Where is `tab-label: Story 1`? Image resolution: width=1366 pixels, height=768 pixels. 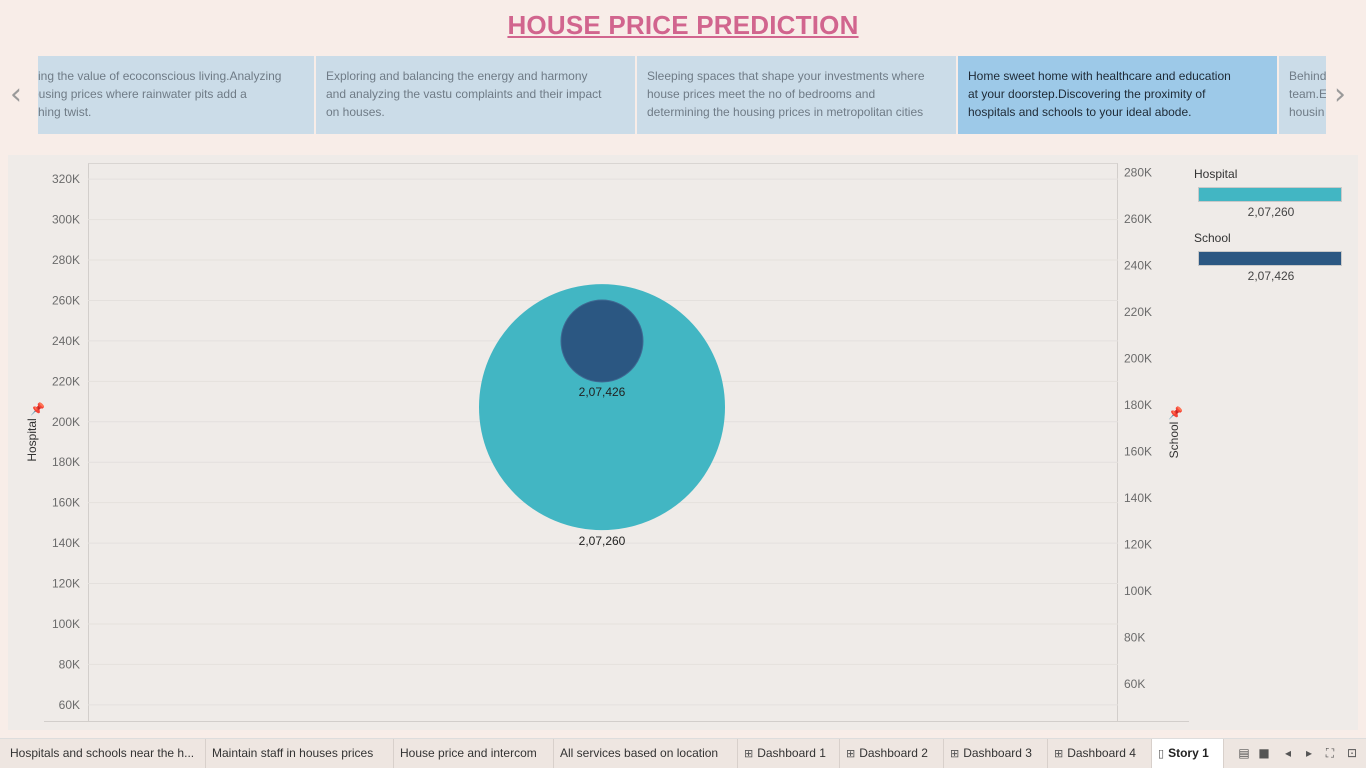 tab-label: Story 1 is located at coordinates (1188, 753).